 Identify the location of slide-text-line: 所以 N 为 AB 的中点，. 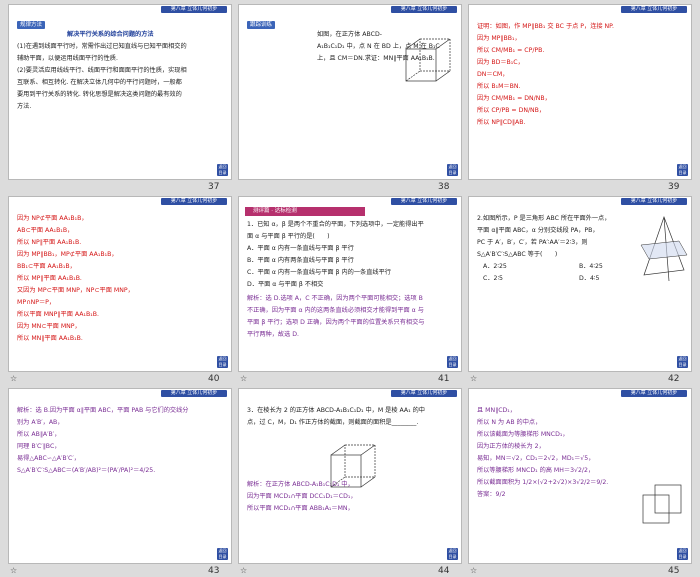
(509, 422).